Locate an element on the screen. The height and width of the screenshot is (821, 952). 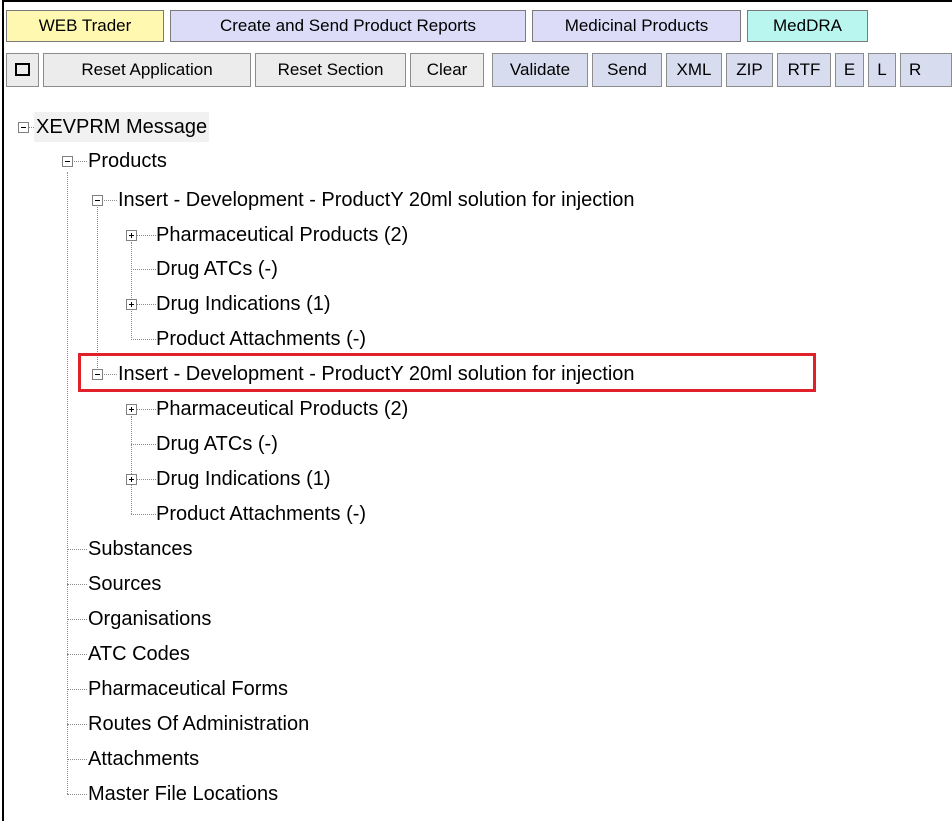
xml-button: XML is located at coordinates (694, 70).